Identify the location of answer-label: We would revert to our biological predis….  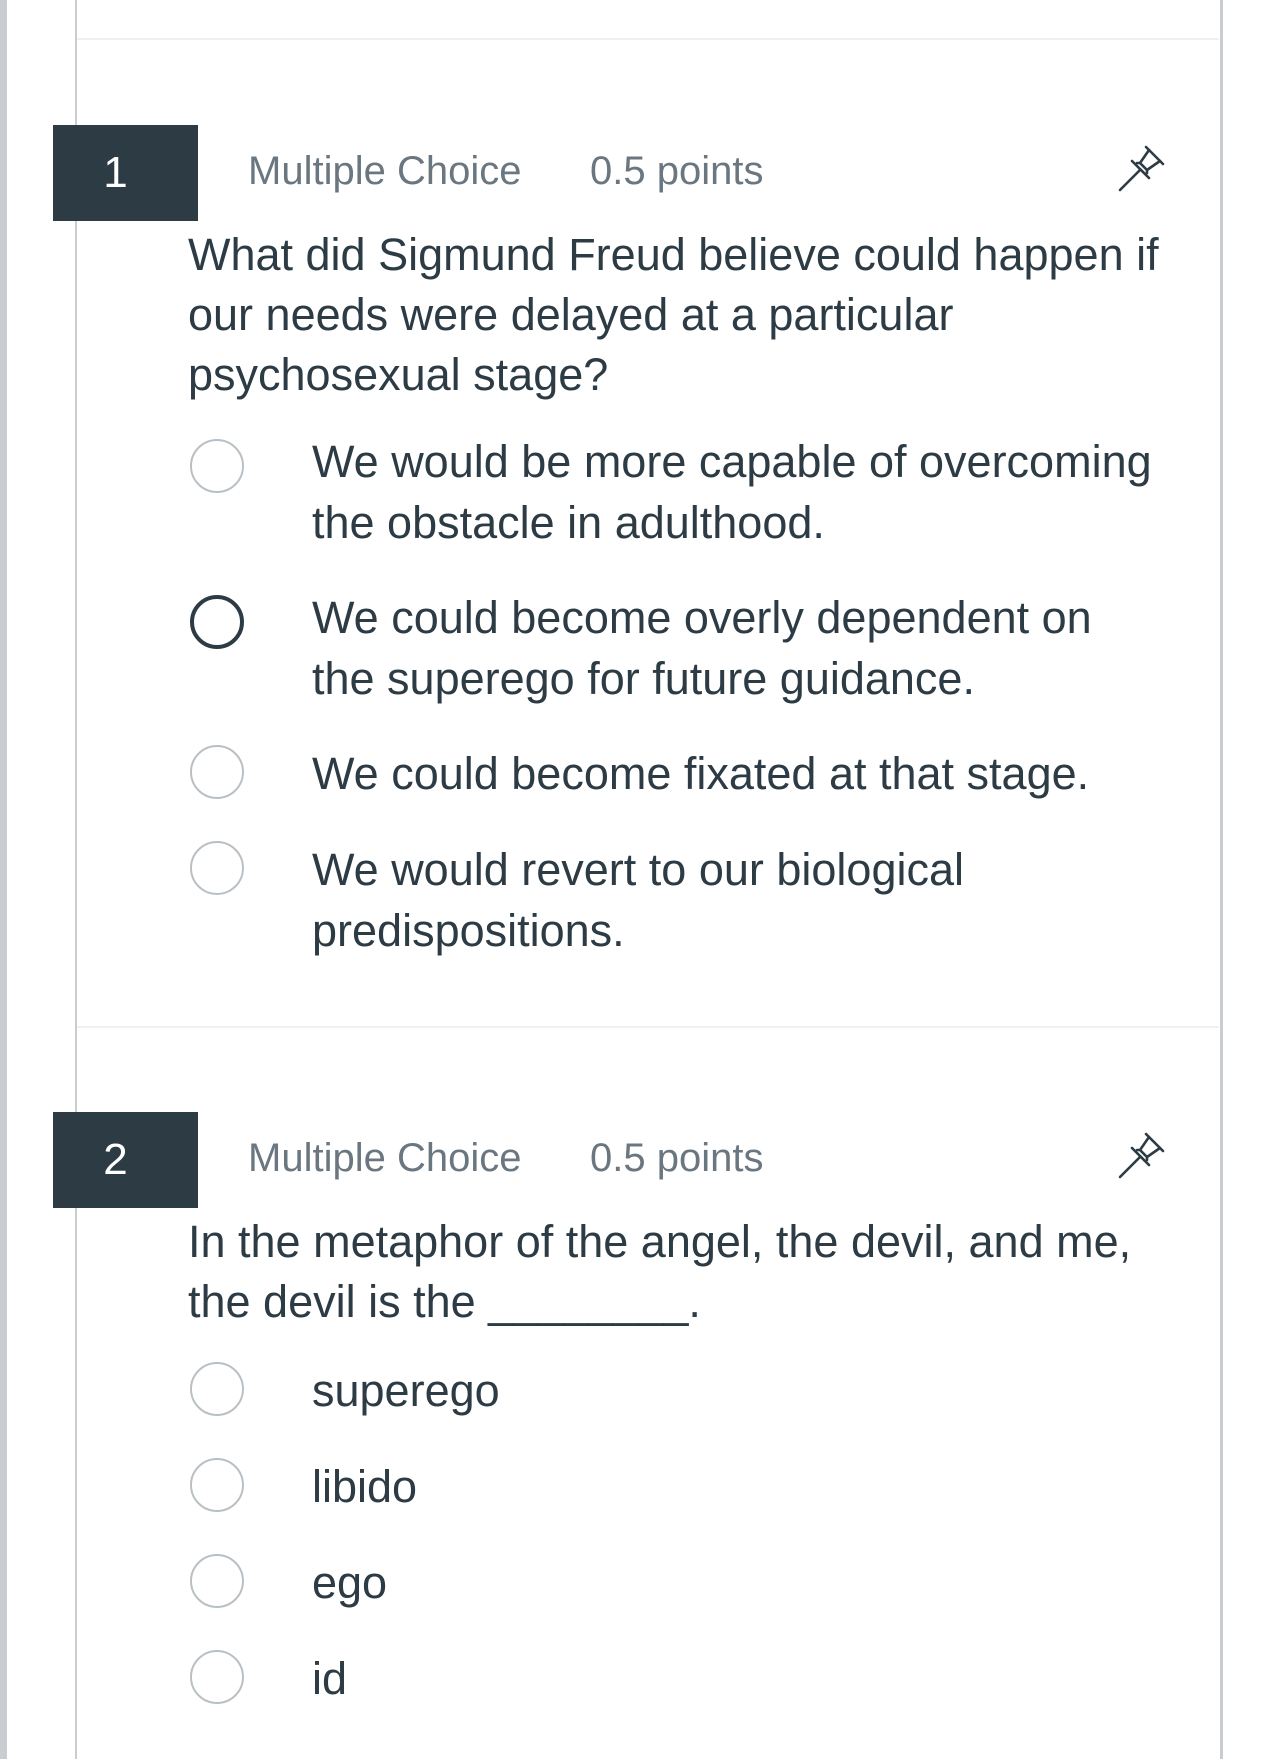
(737, 900).